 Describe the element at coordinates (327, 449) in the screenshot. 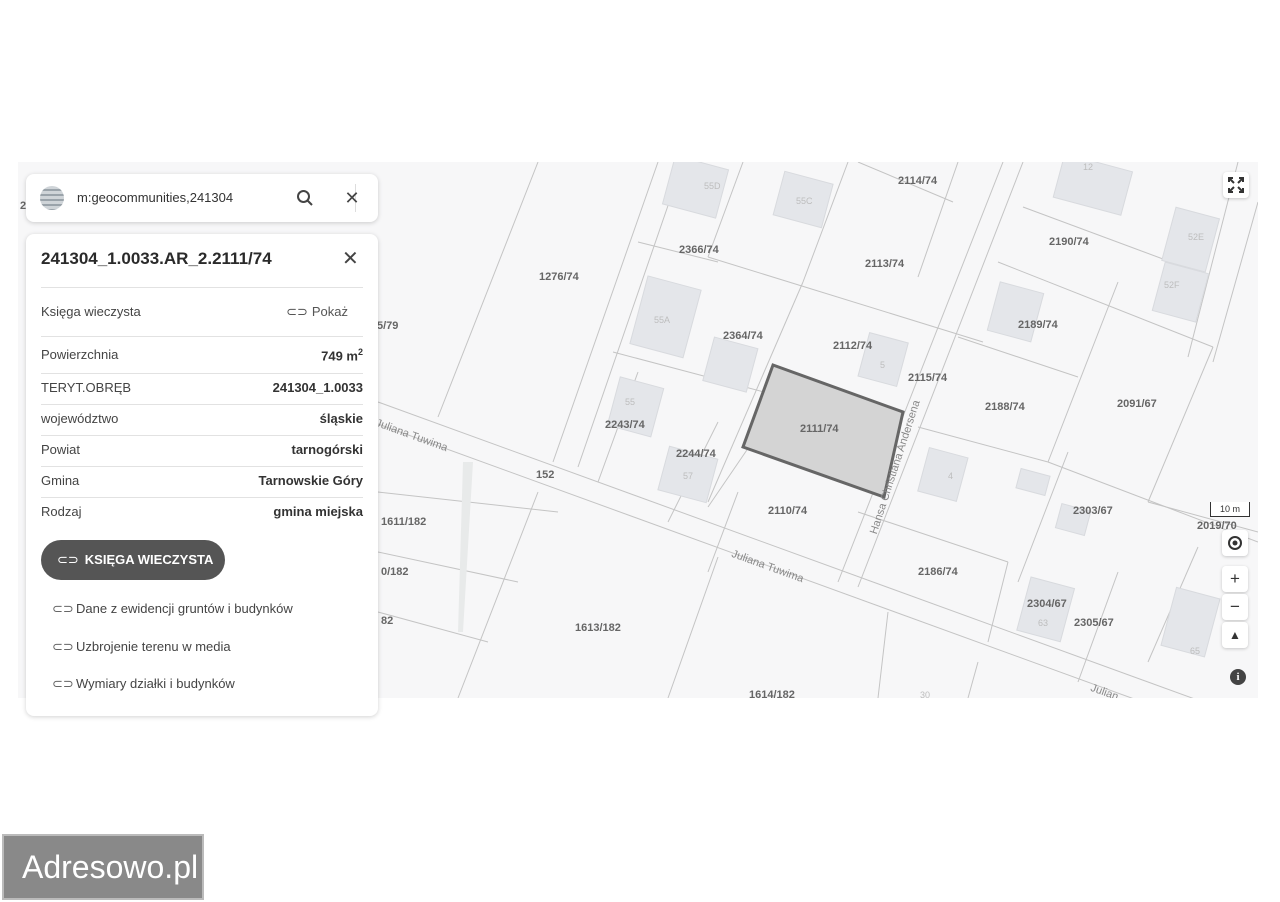

I see `field-value: tarnogórski` at that location.